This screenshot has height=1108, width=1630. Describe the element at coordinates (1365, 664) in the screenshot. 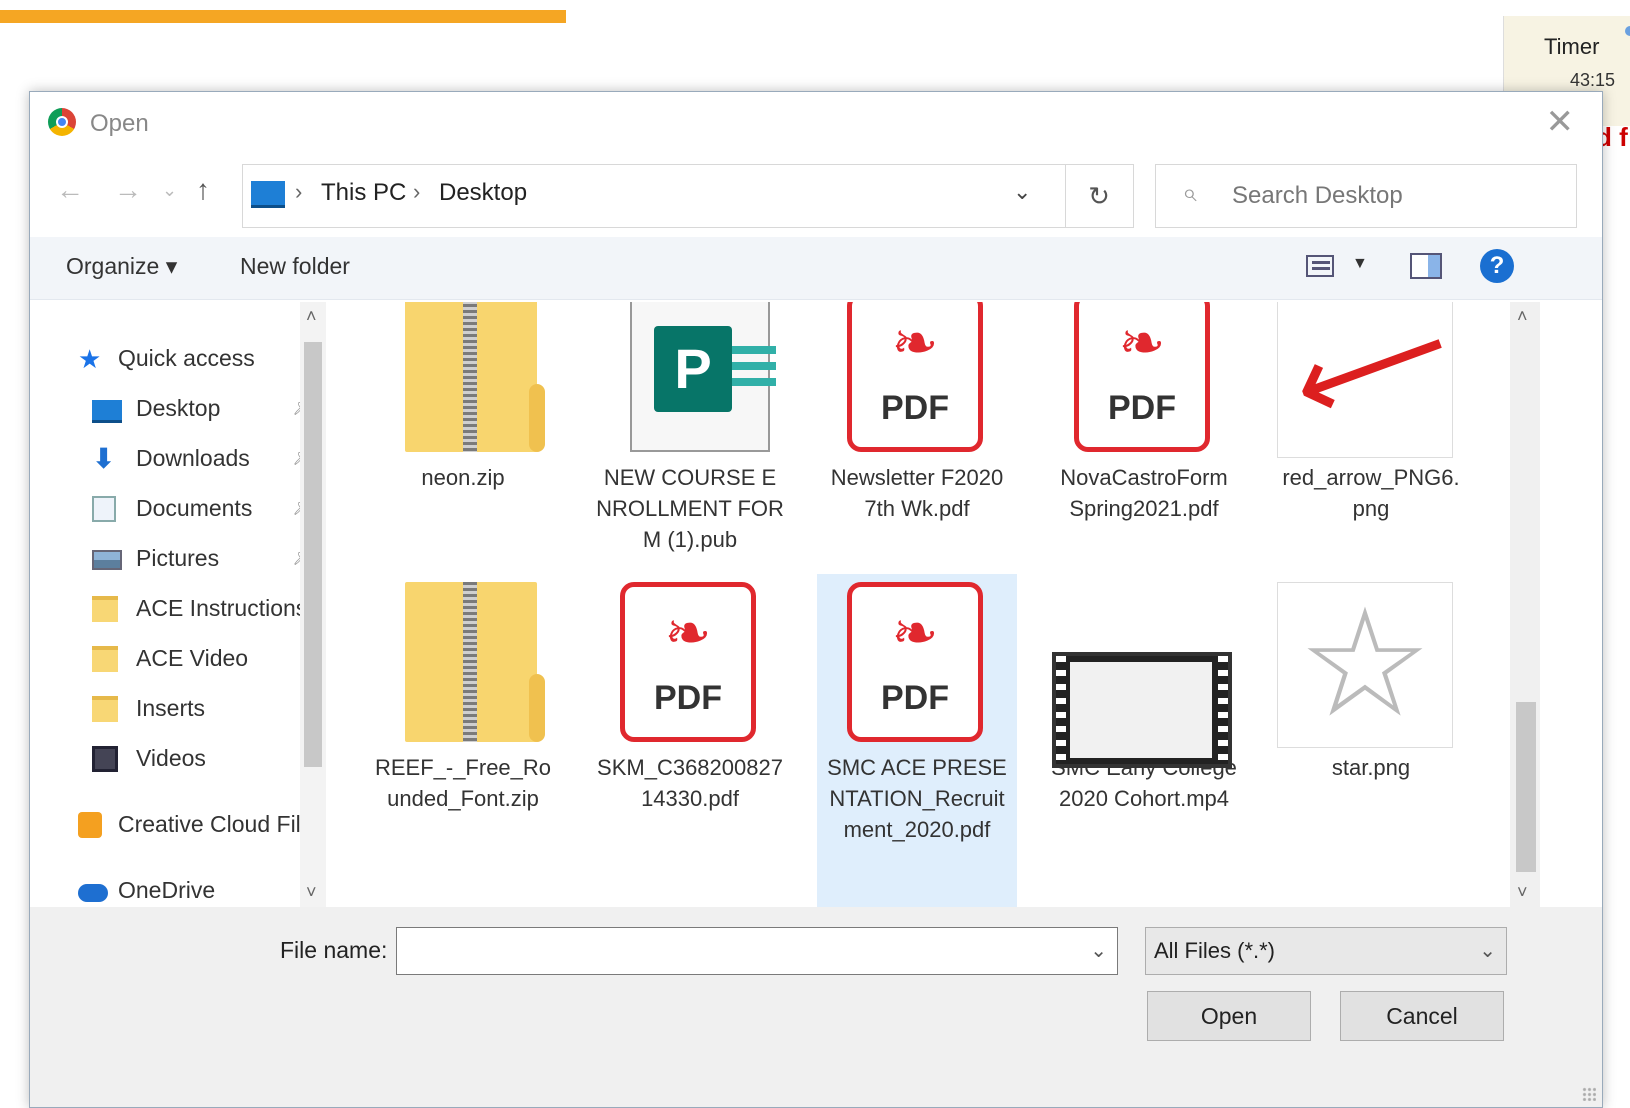

I see `star-outline-icon: ☆` at that location.